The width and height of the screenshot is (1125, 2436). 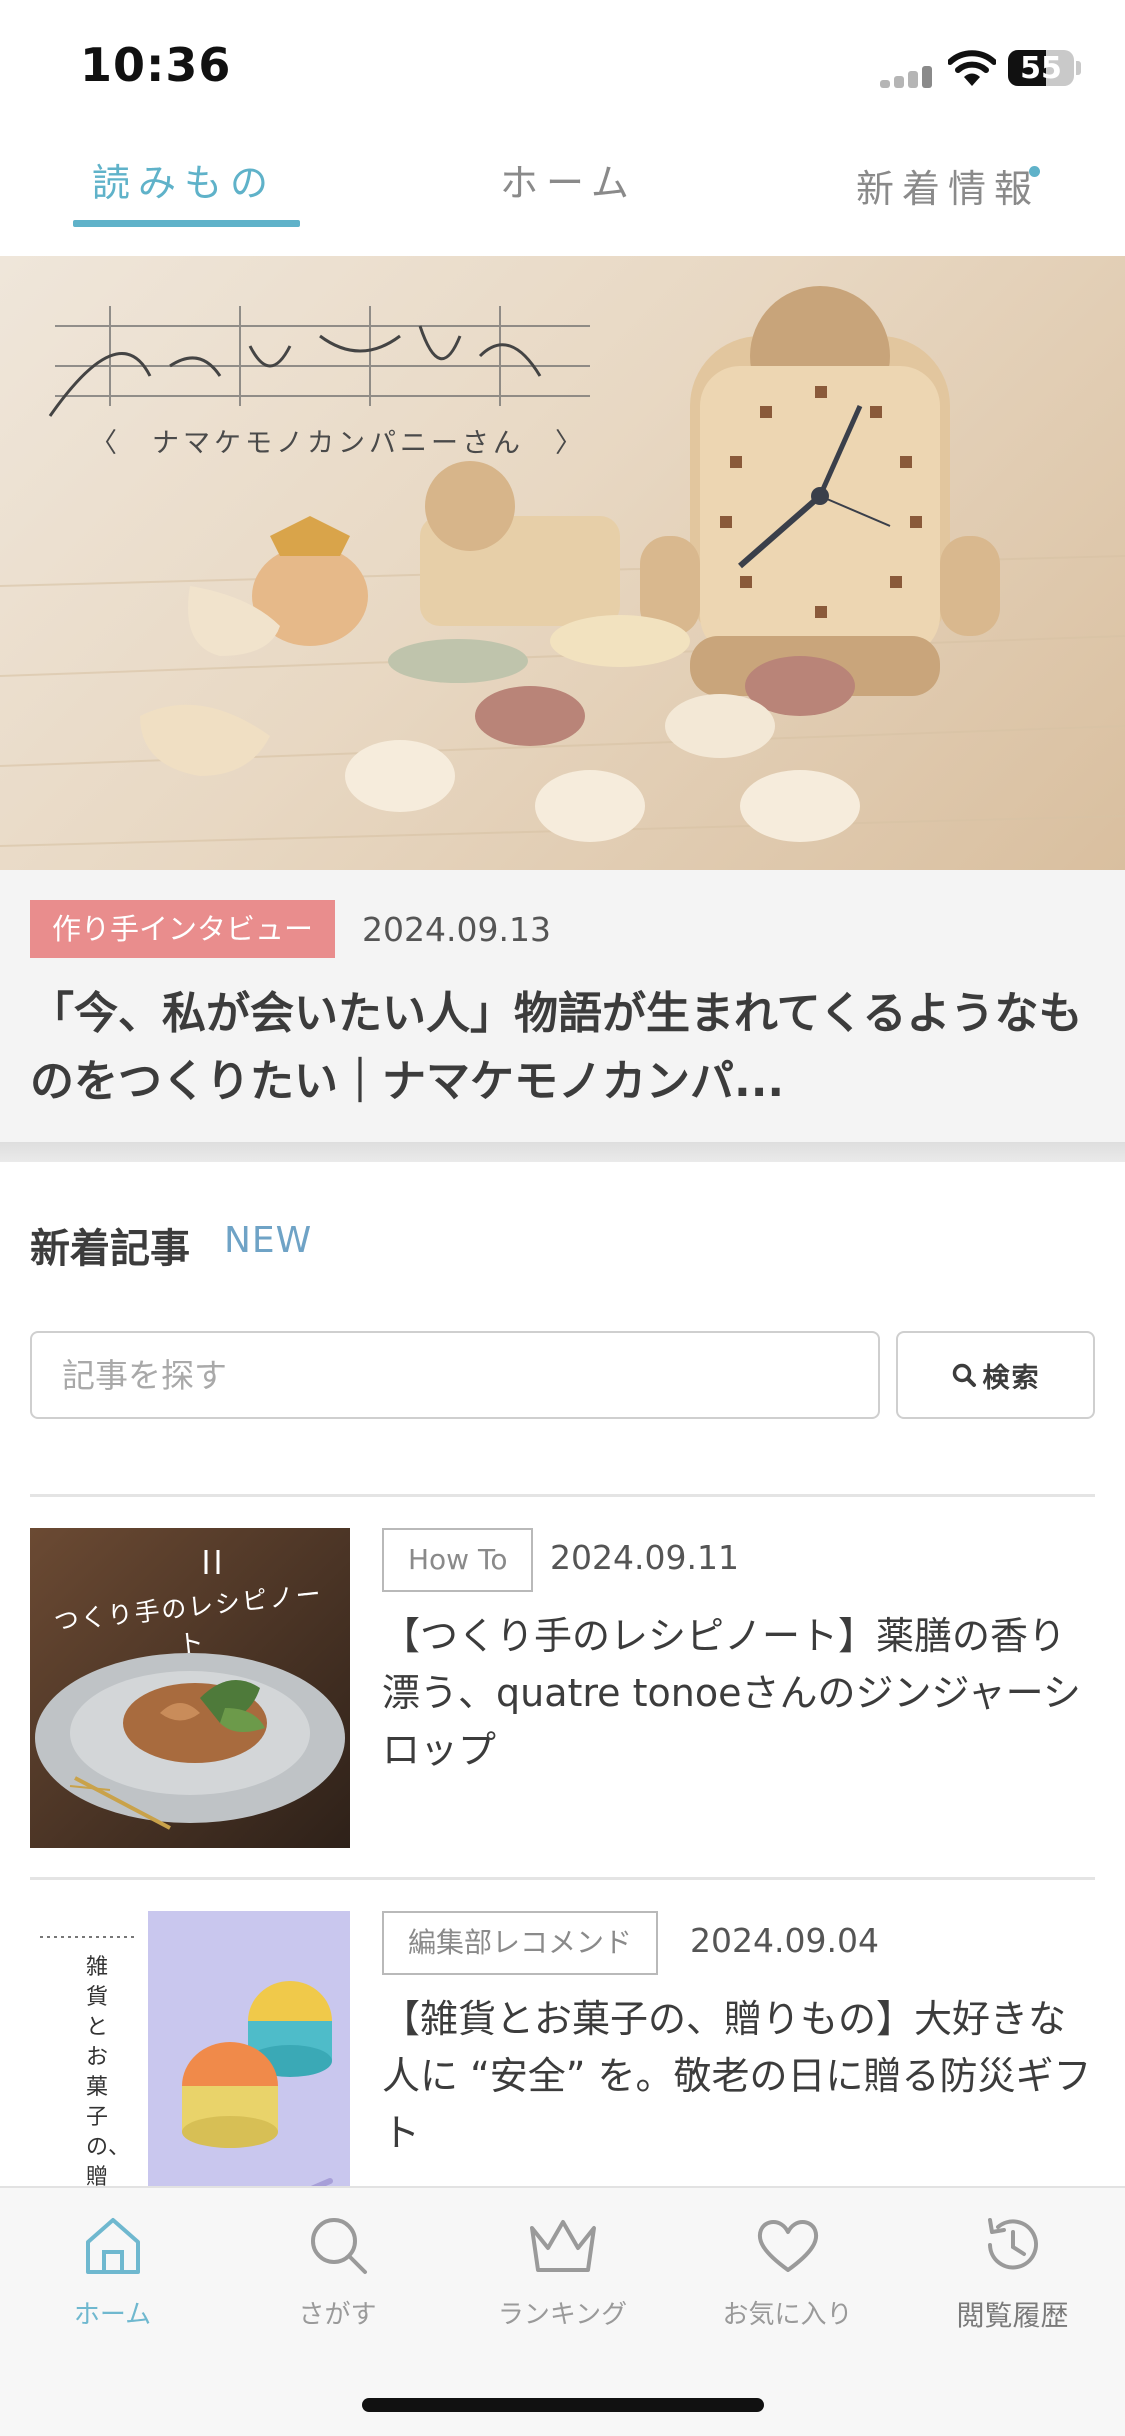 What do you see at coordinates (1078, 68) in the screenshot?
I see `battery-cap` at bounding box center [1078, 68].